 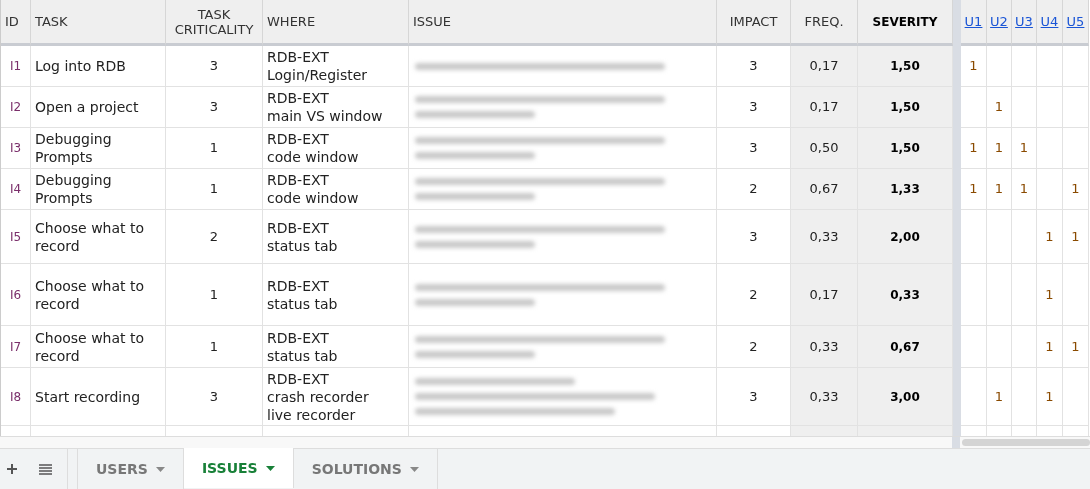 What do you see at coordinates (88, 396) in the screenshot?
I see `task-cell: Start recording` at bounding box center [88, 396].